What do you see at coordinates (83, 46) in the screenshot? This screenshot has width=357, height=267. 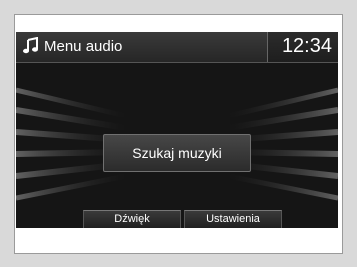 I see `page-title: Menu audio` at bounding box center [83, 46].